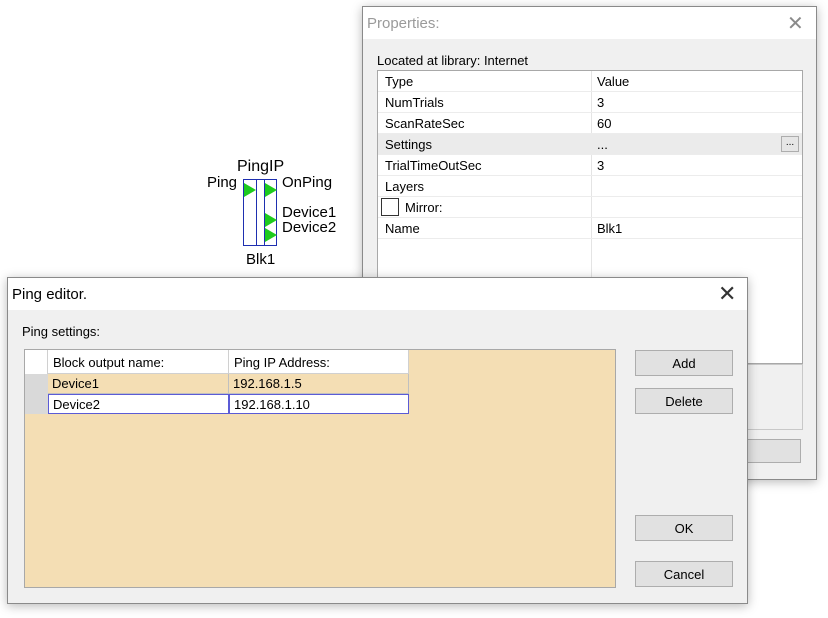 The width and height of the screenshot is (828, 618). Describe the element at coordinates (250, 190) in the screenshot. I see `input-port-ping` at that location.